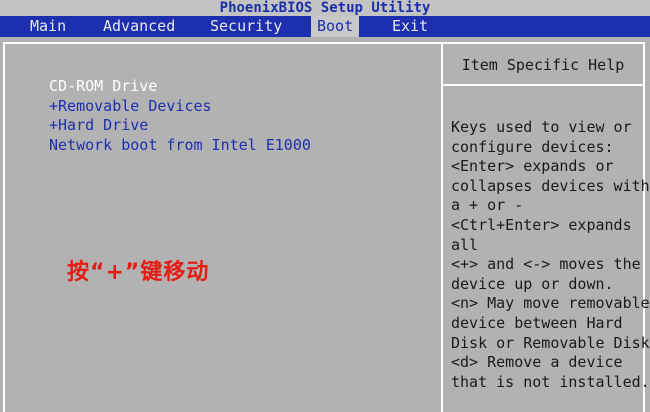 The width and height of the screenshot is (650, 412). I want to click on help-line: that is not installed., so click(550, 381).